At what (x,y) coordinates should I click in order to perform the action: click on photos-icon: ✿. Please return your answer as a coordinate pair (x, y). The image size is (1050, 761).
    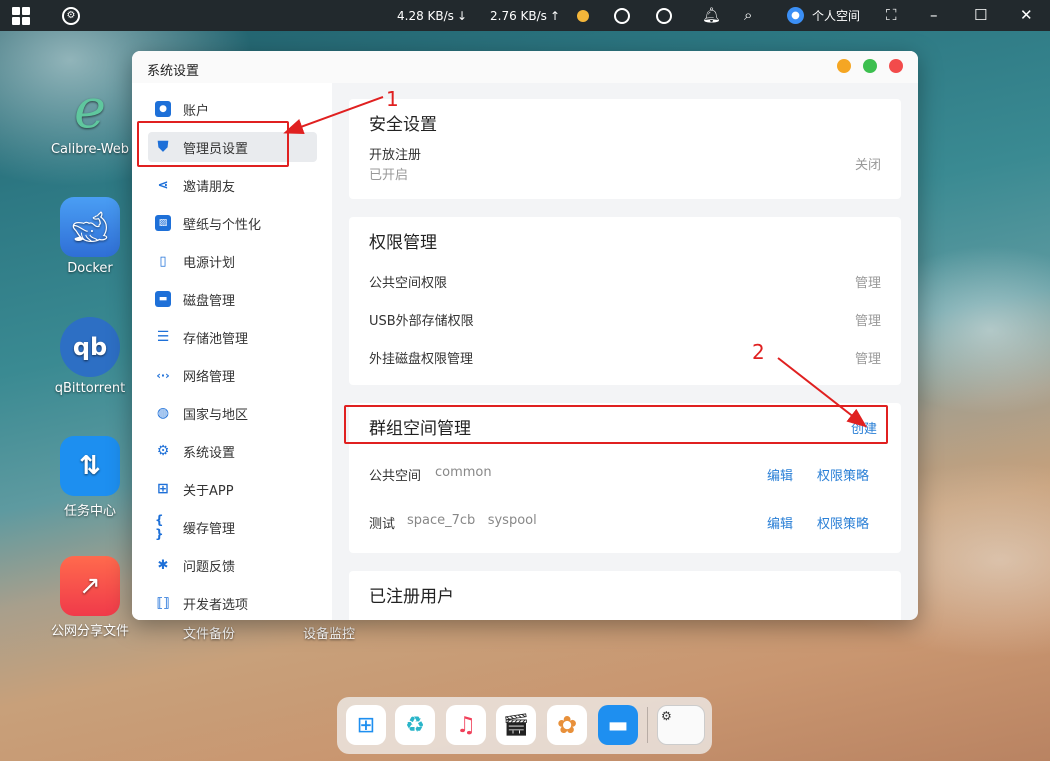
    Looking at the image, I should click on (567, 725).